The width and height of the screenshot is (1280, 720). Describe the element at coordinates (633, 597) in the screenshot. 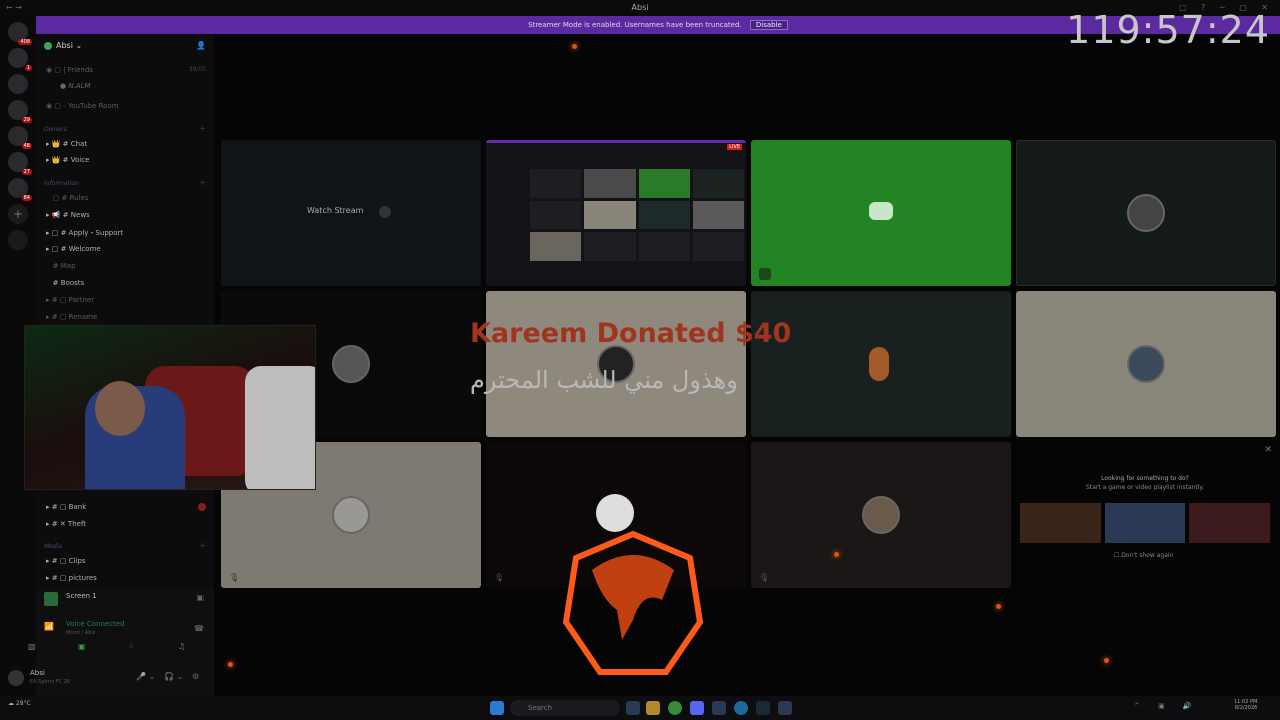

I see `logo-eagle-head` at that location.